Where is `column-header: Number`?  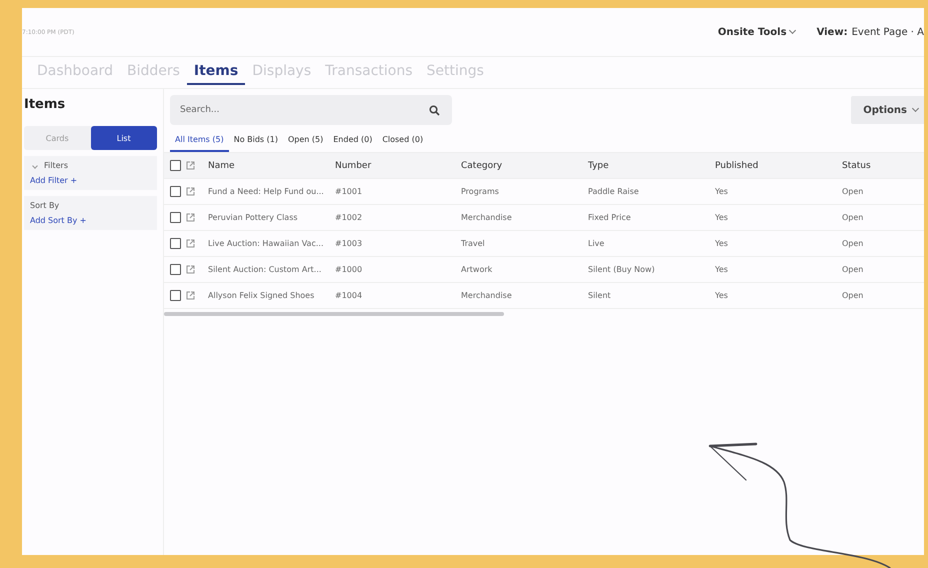
column-header: Number is located at coordinates (353, 165).